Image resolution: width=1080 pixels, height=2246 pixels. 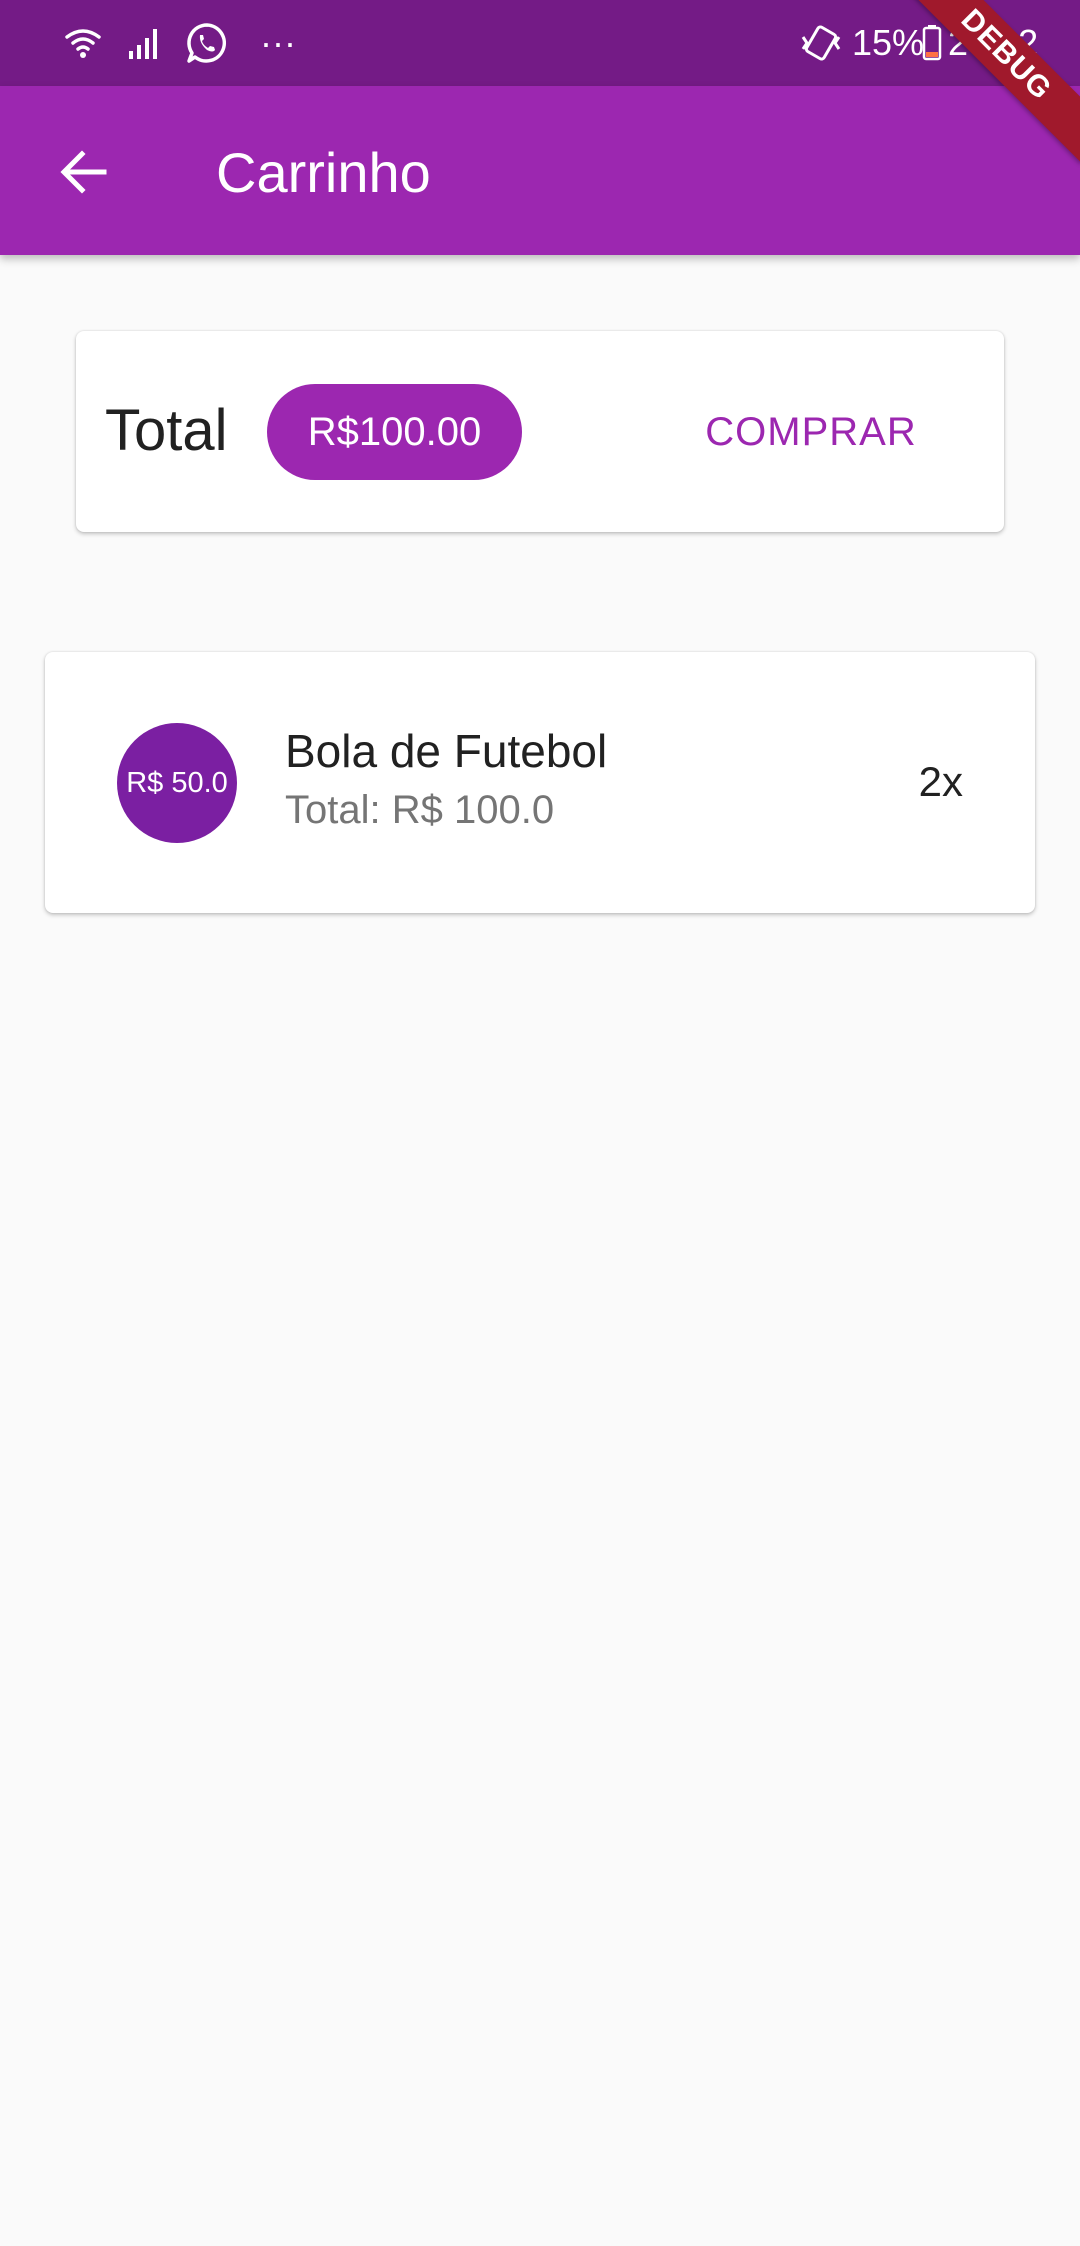 I want to click on vibrate-icon, so click(x=821, y=43).